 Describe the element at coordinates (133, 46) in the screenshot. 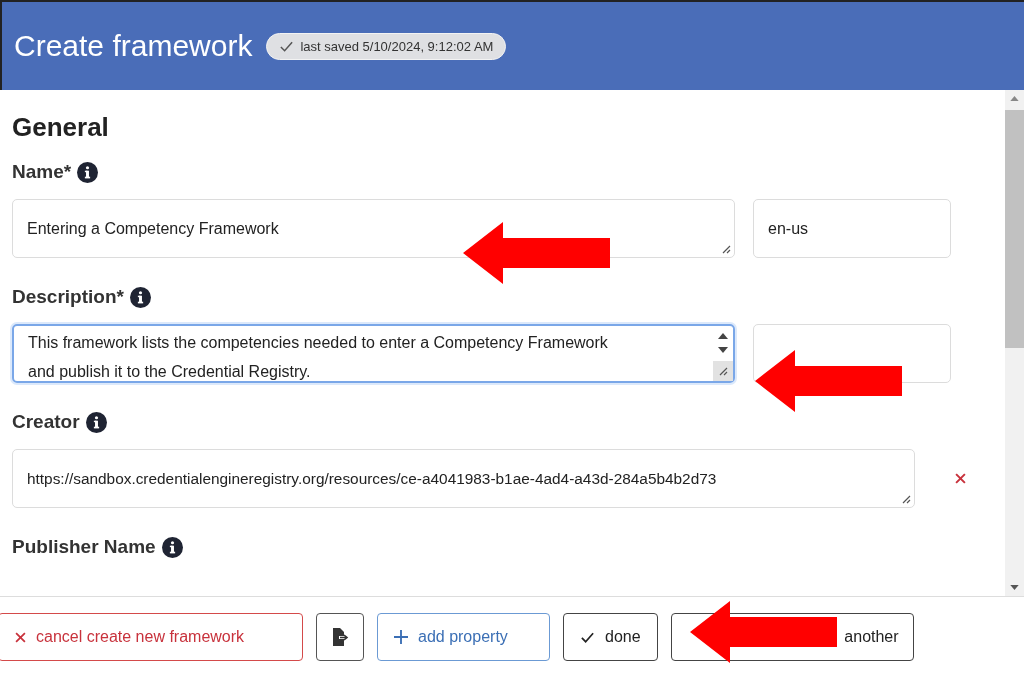

I see `page-title: Create framework` at that location.